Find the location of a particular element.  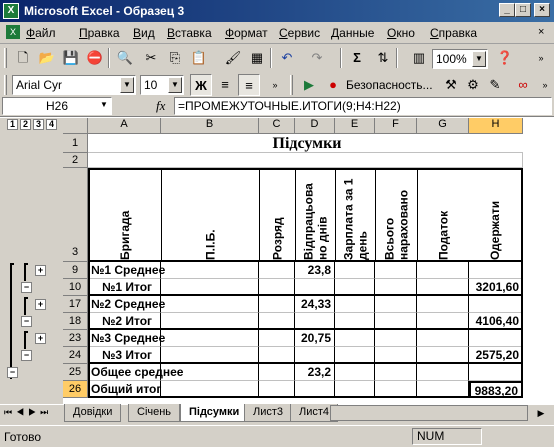

table-cell: 24,33 is located at coordinates (315, 304).